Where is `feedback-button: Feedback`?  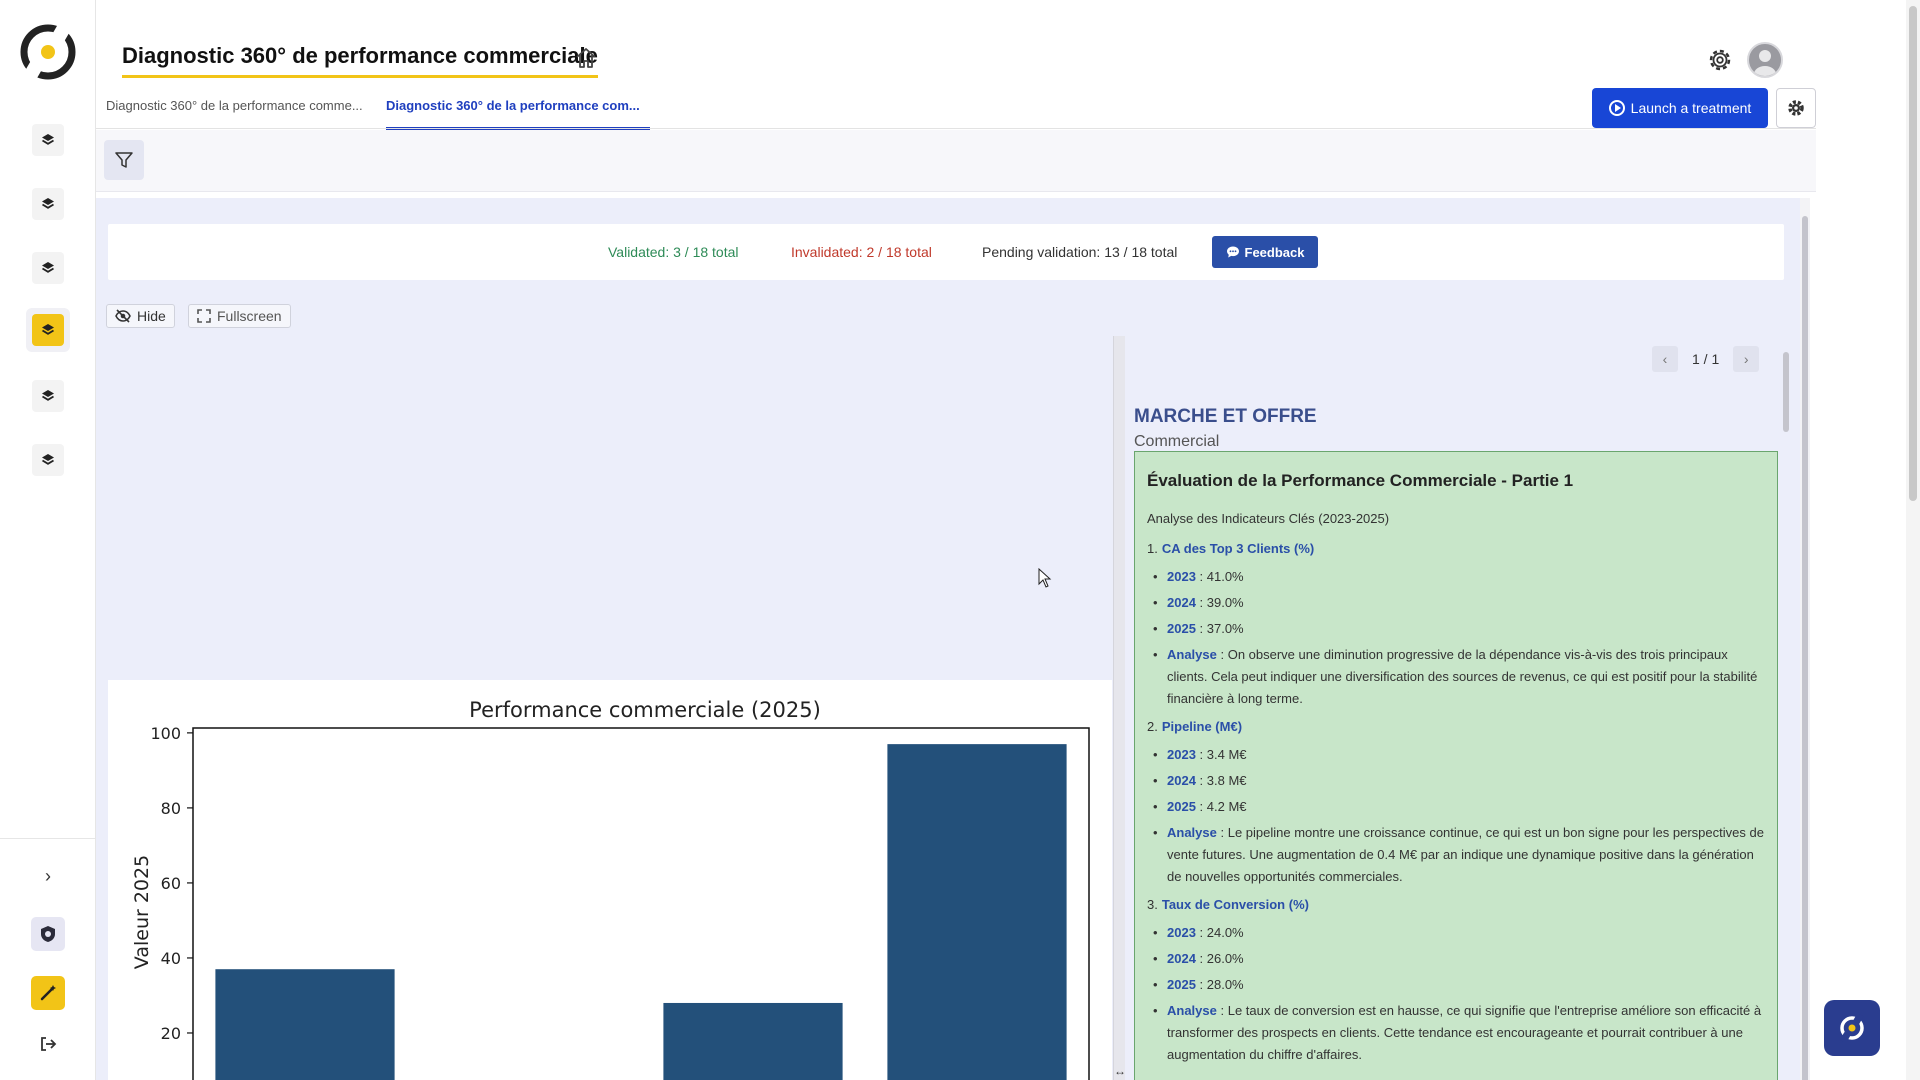
feedback-button: Feedback is located at coordinates (1265, 252).